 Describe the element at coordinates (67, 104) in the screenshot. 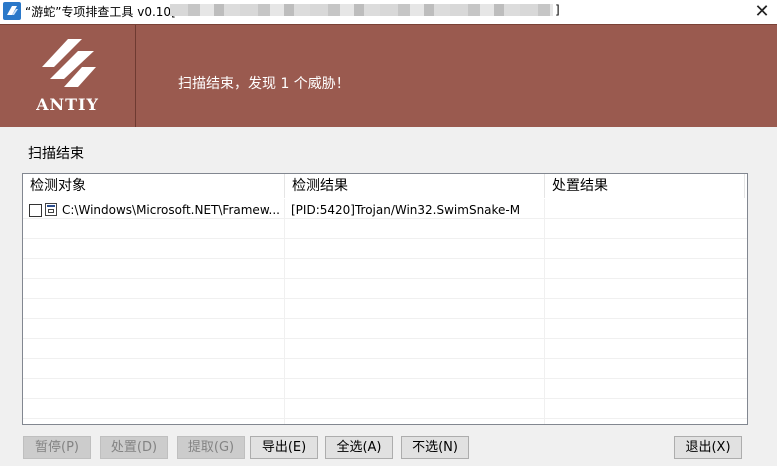

I see `logo-text: ANTIY` at that location.